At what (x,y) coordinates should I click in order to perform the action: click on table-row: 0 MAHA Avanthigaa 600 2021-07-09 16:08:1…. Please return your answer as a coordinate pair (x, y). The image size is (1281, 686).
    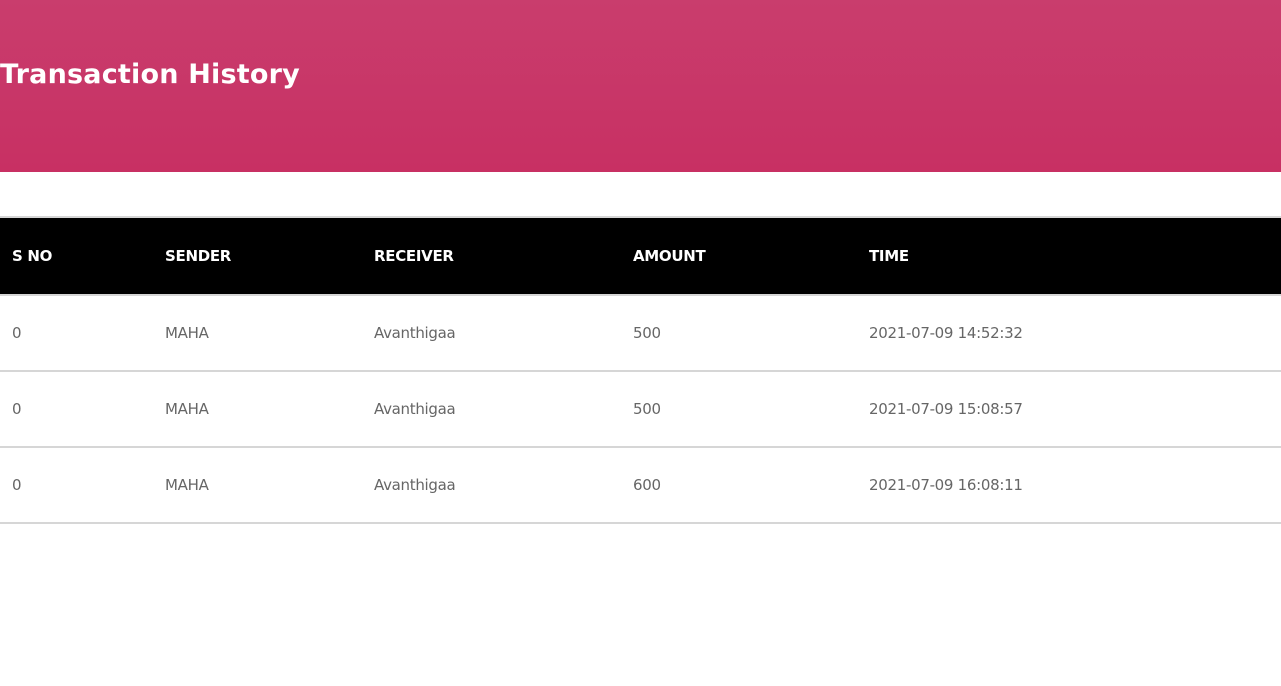
    Looking at the image, I should click on (640, 485).